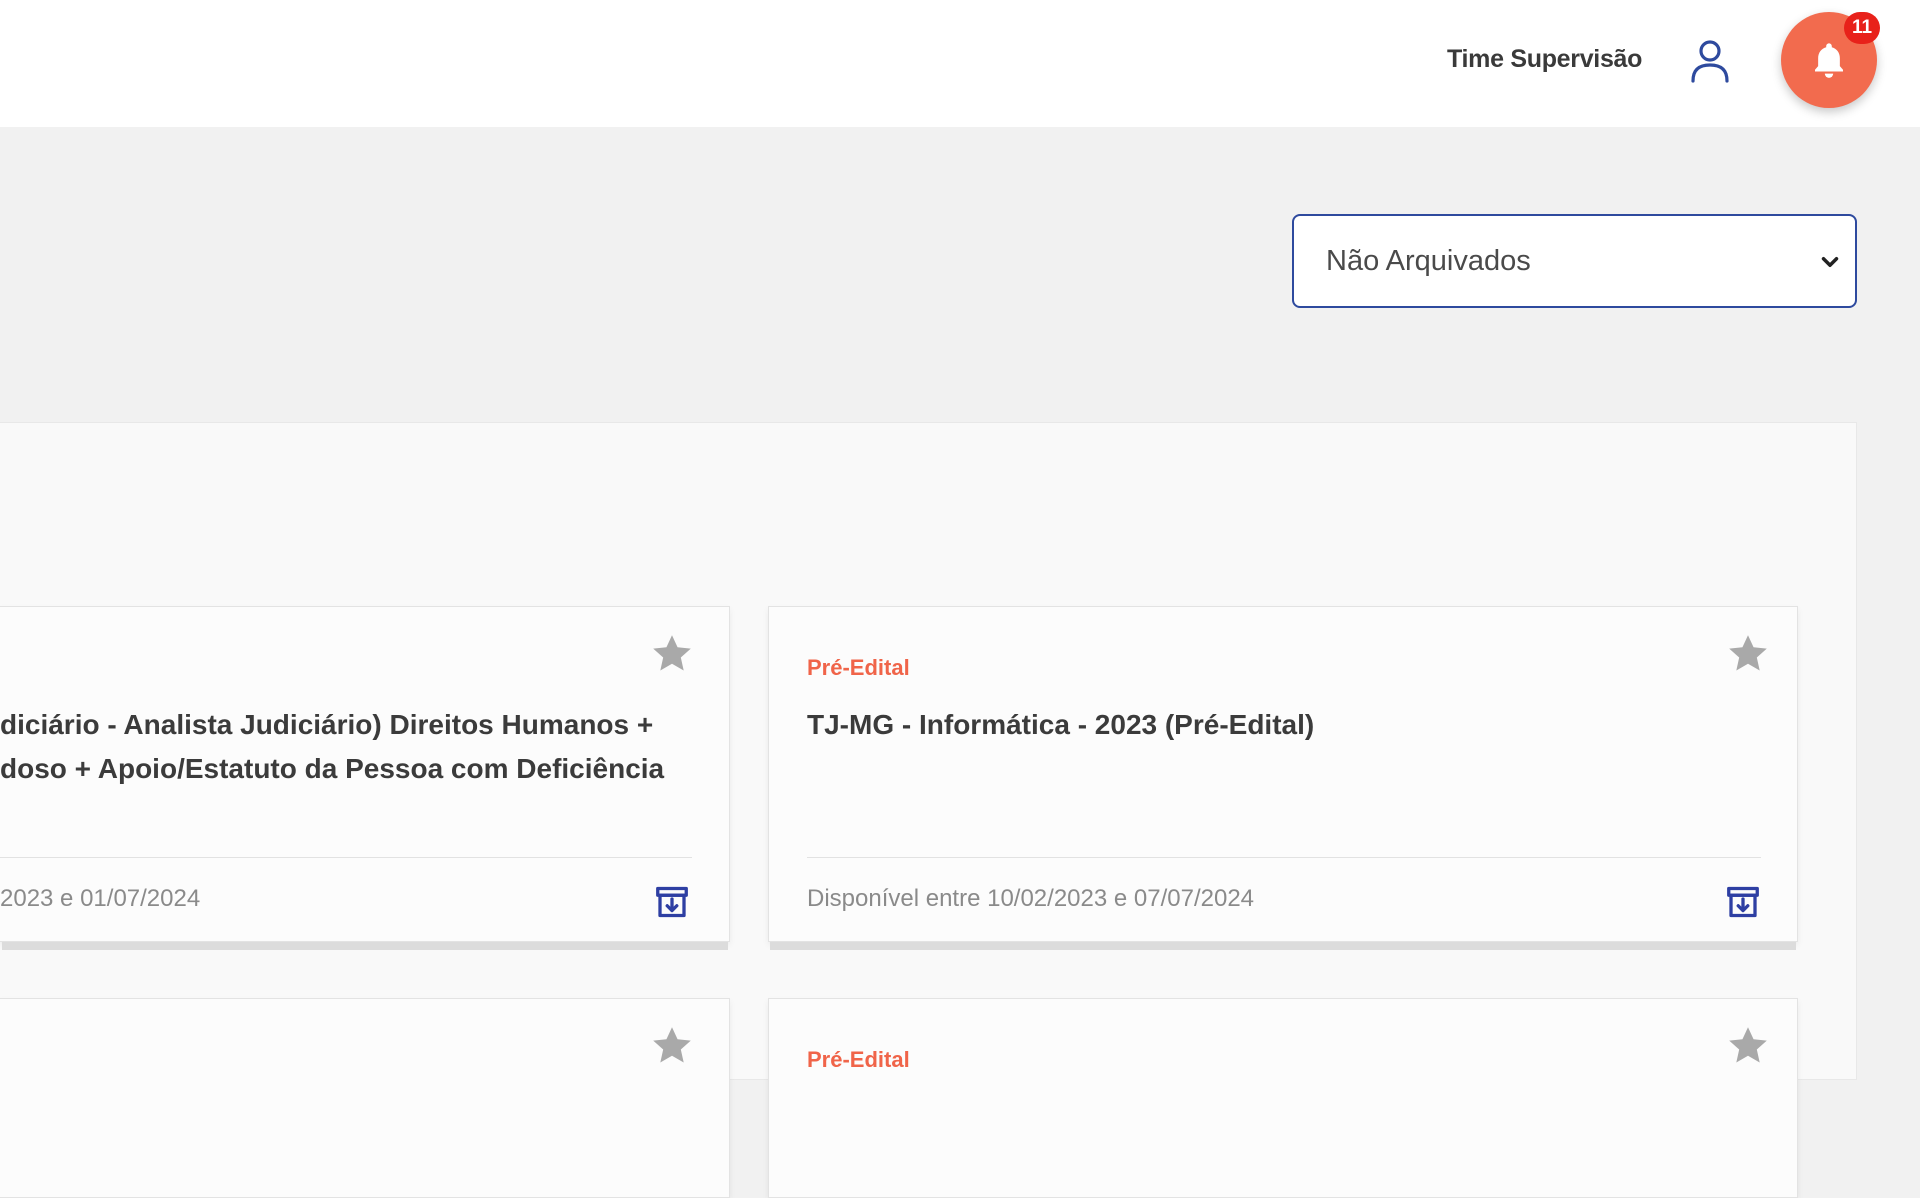 The width and height of the screenshot is (1920, 1198). I want to click on availability-text: Disponível entre 10/02/2023 e 07/07/2024, so click(1031, 898).